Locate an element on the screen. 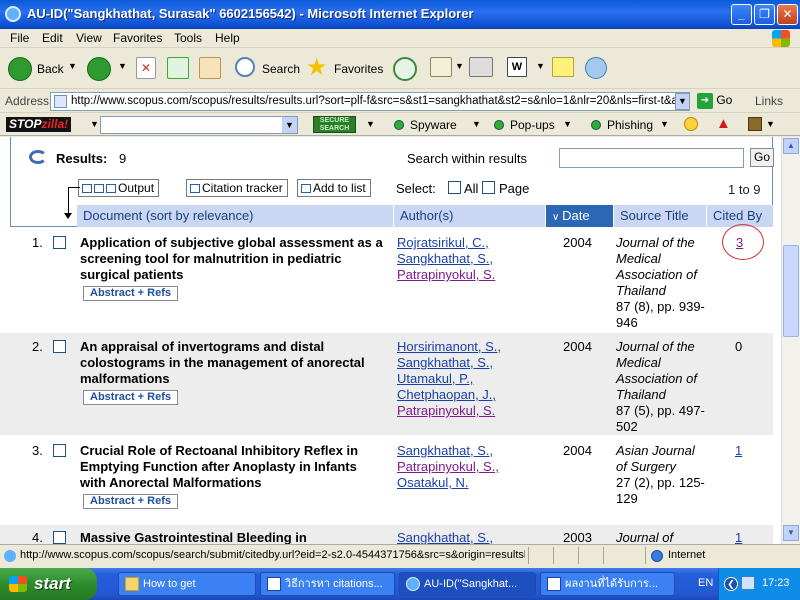 This screenshot has width=800, height=600. stopzilla-logo: STOPzilla! is located at coordinates (39, 124).